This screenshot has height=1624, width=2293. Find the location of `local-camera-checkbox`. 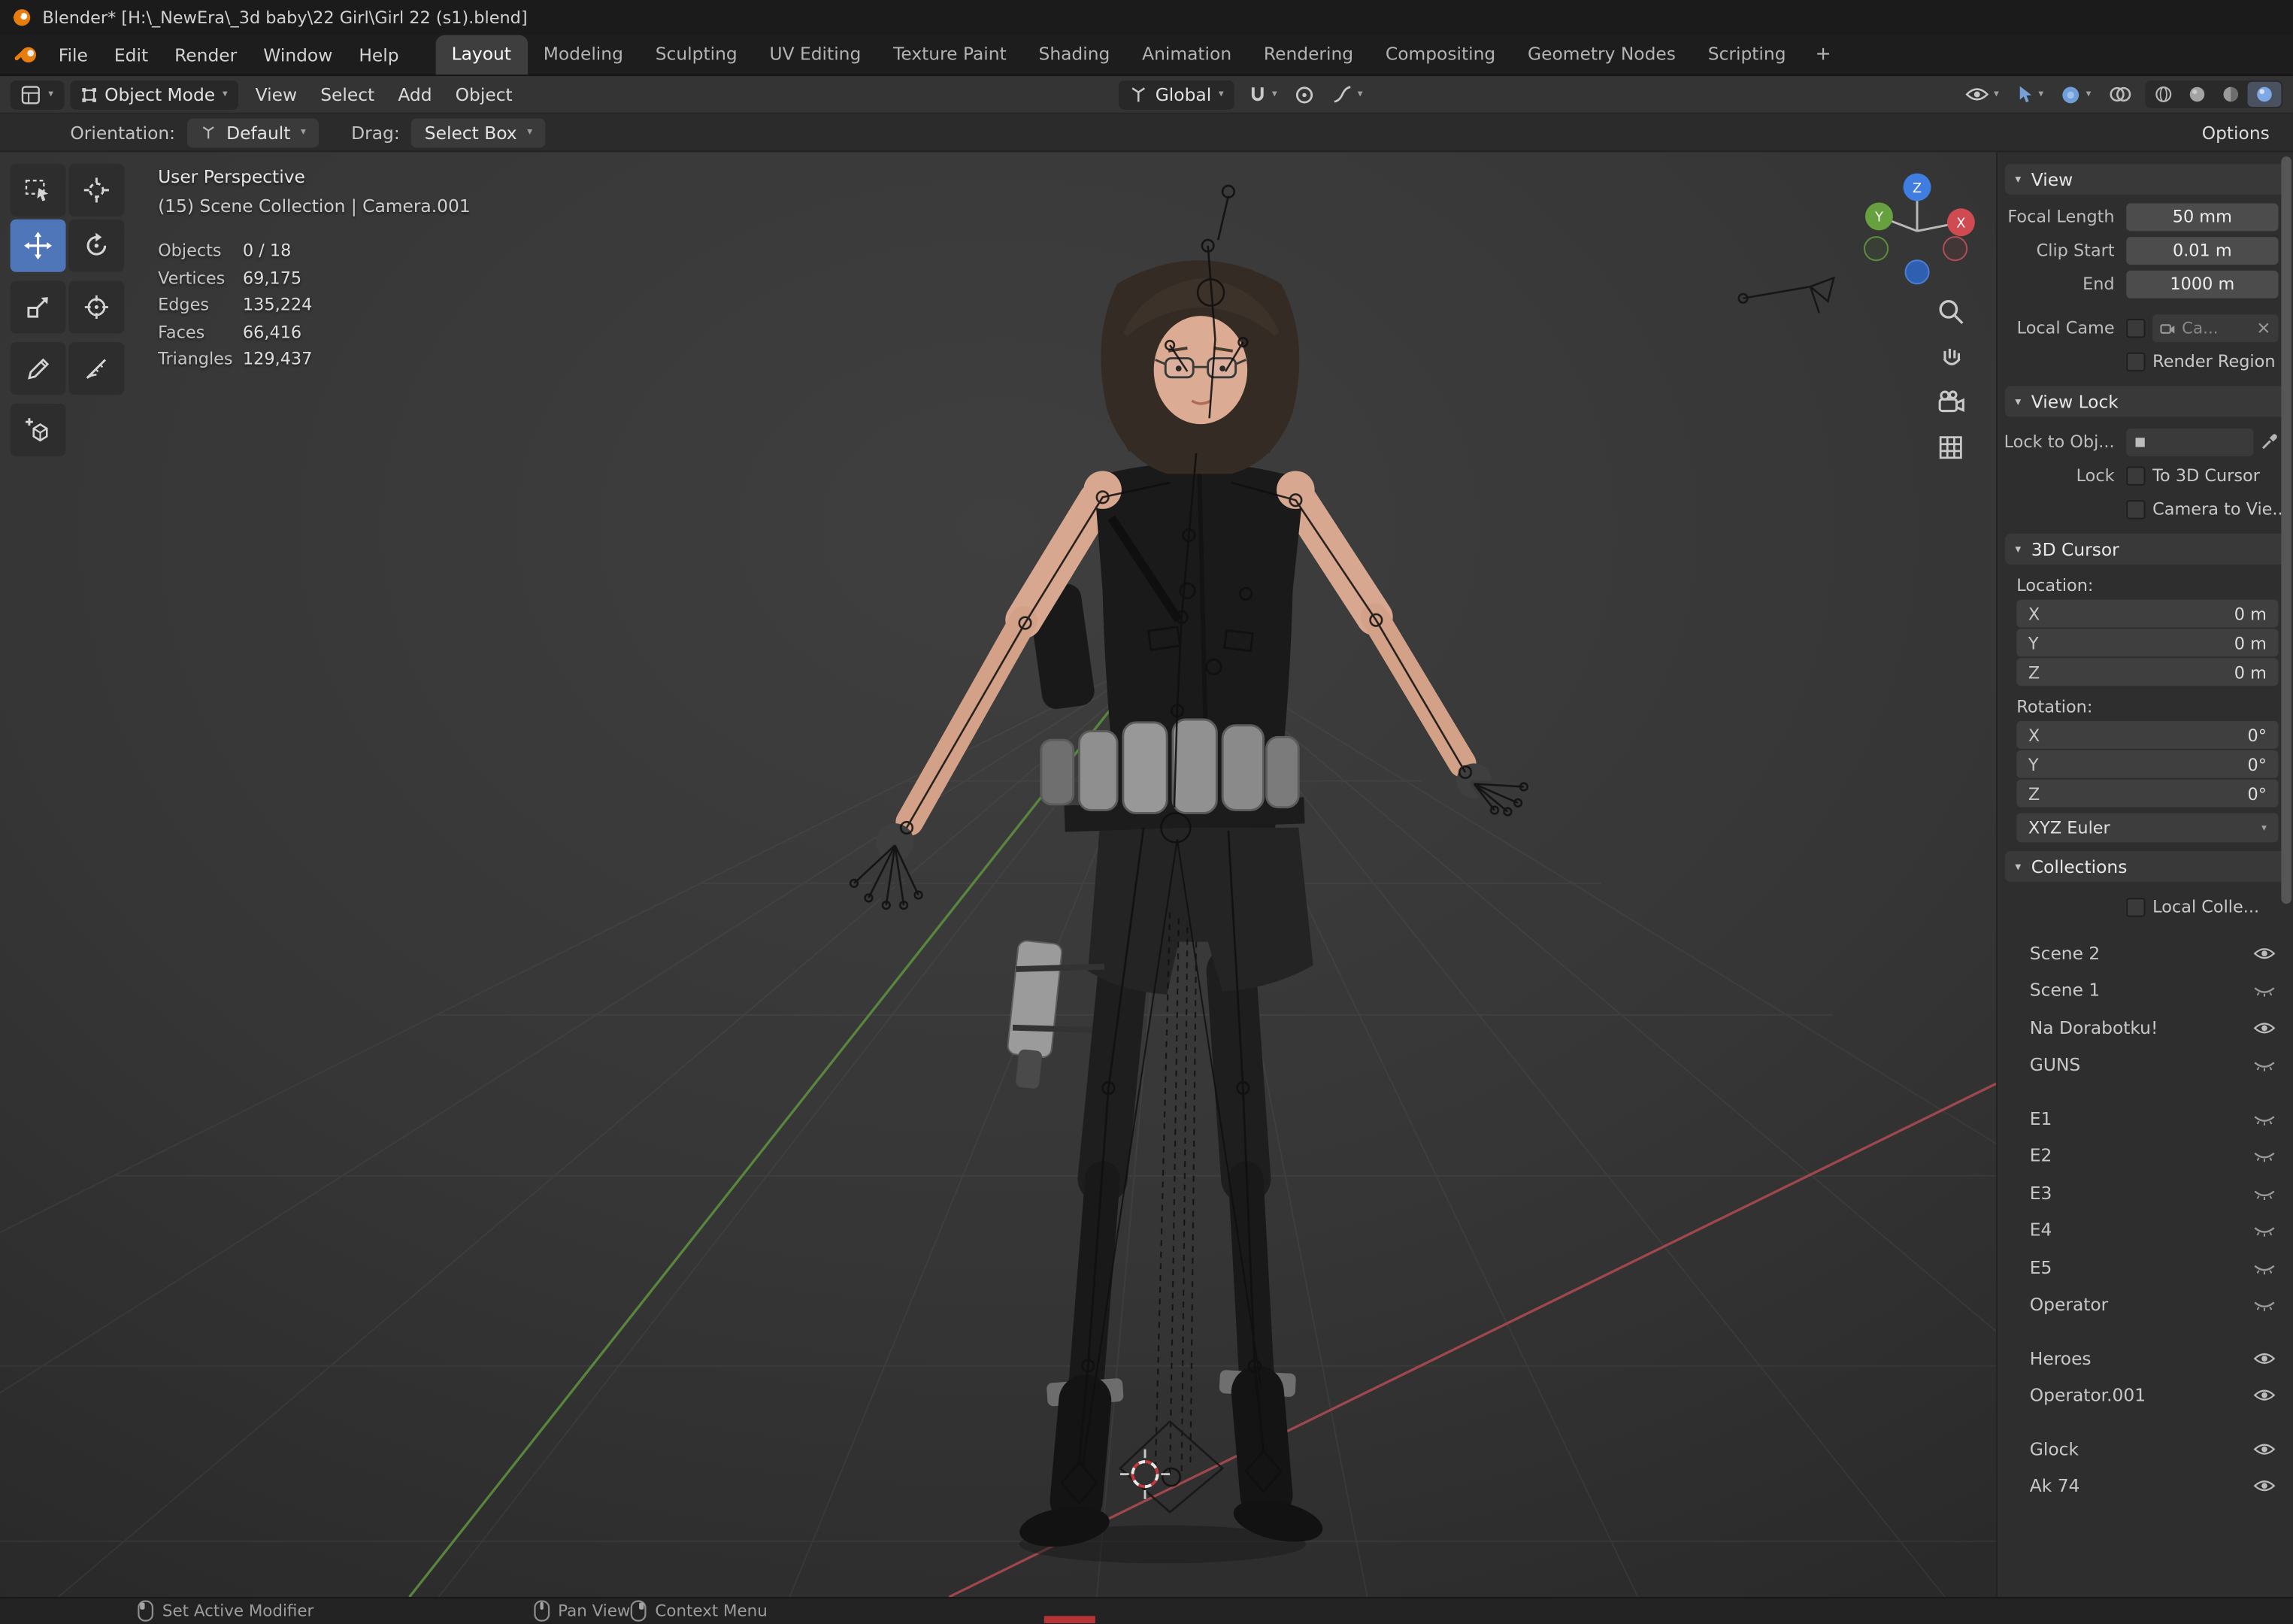

local-camera-checkbox is located at coordinates (2136, 328).